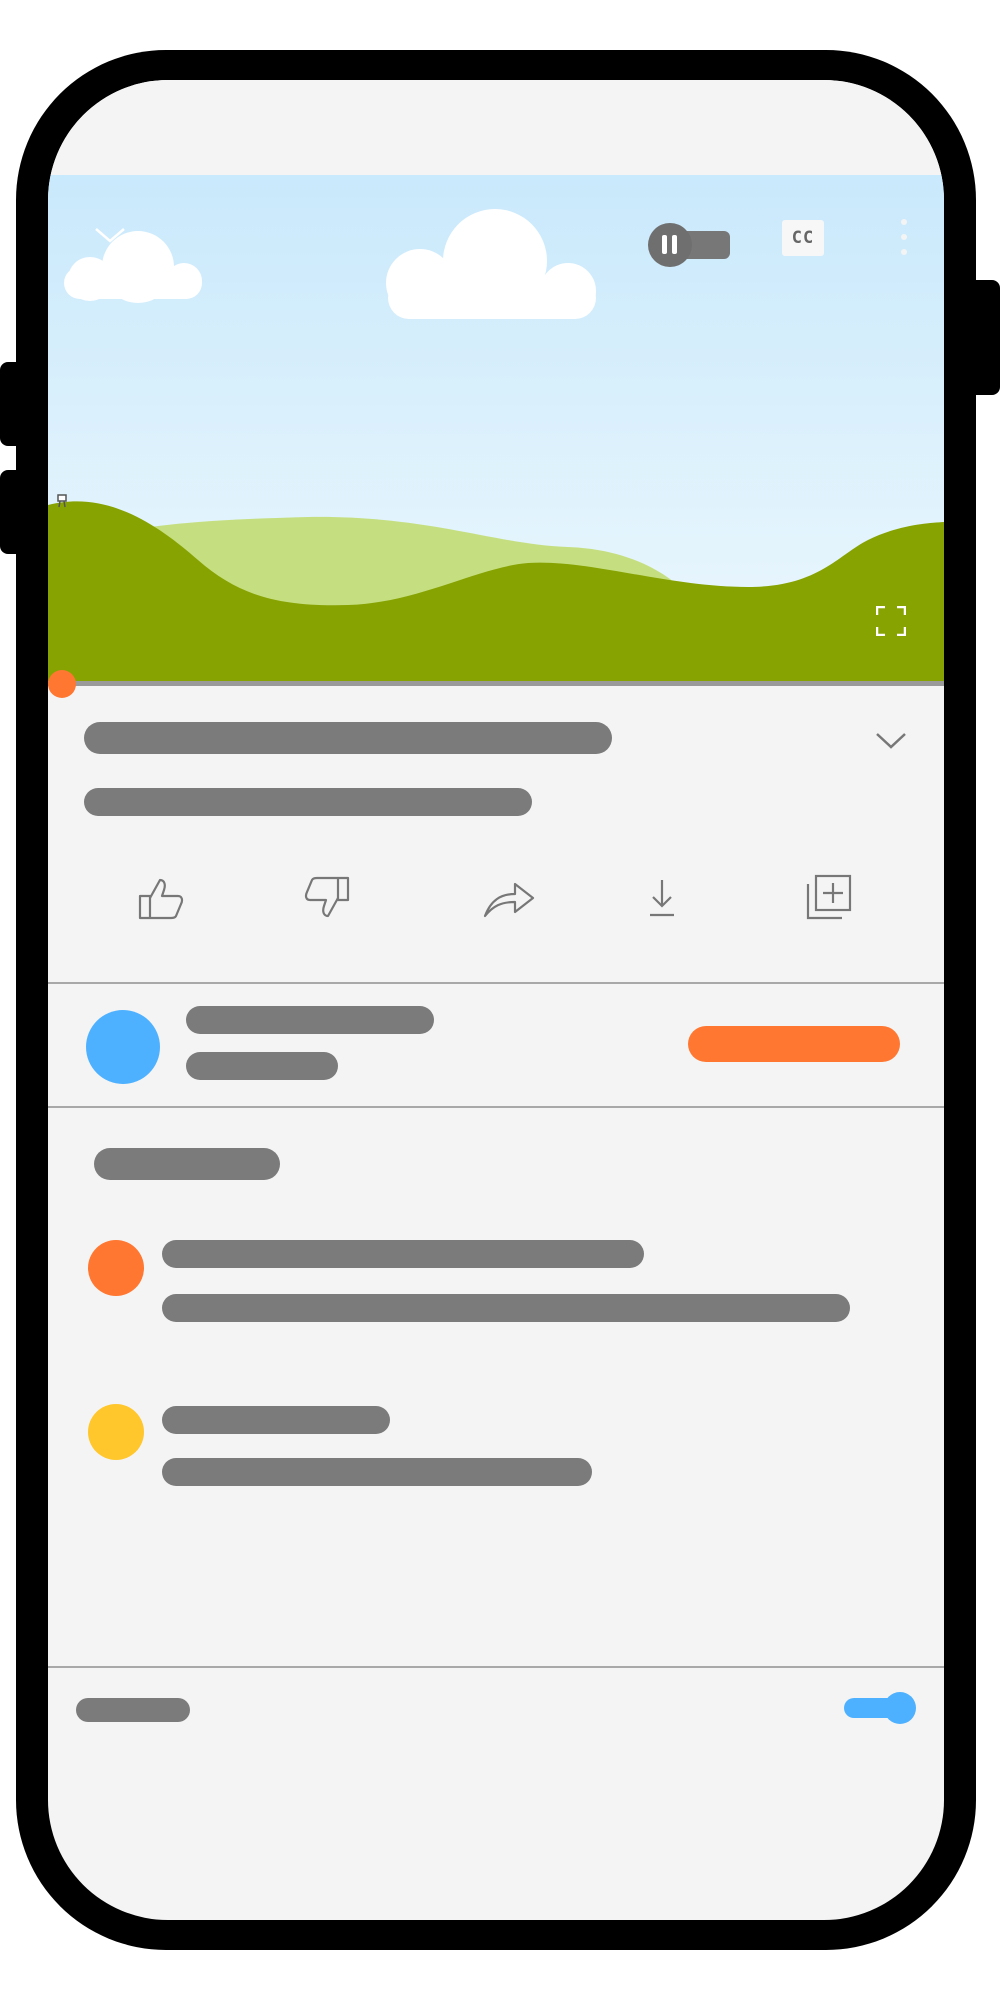 The width and height of the screenshot is (1000, 2000). Describe the element at coordinates (123, 1047) in the screenshot. I see `channel-avatar` at that location.